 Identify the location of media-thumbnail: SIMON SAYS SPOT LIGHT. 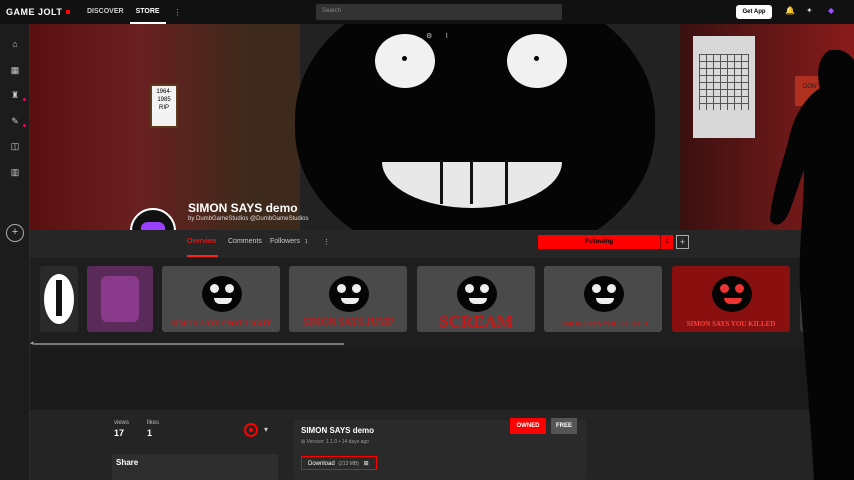
(221, 299).